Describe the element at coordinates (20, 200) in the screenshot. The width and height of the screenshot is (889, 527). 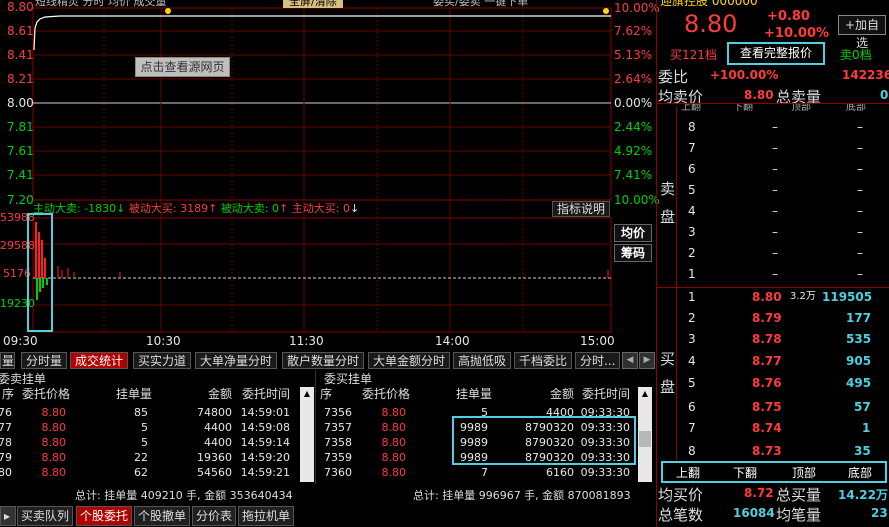
I see `price-tick: 7.20` at that location.